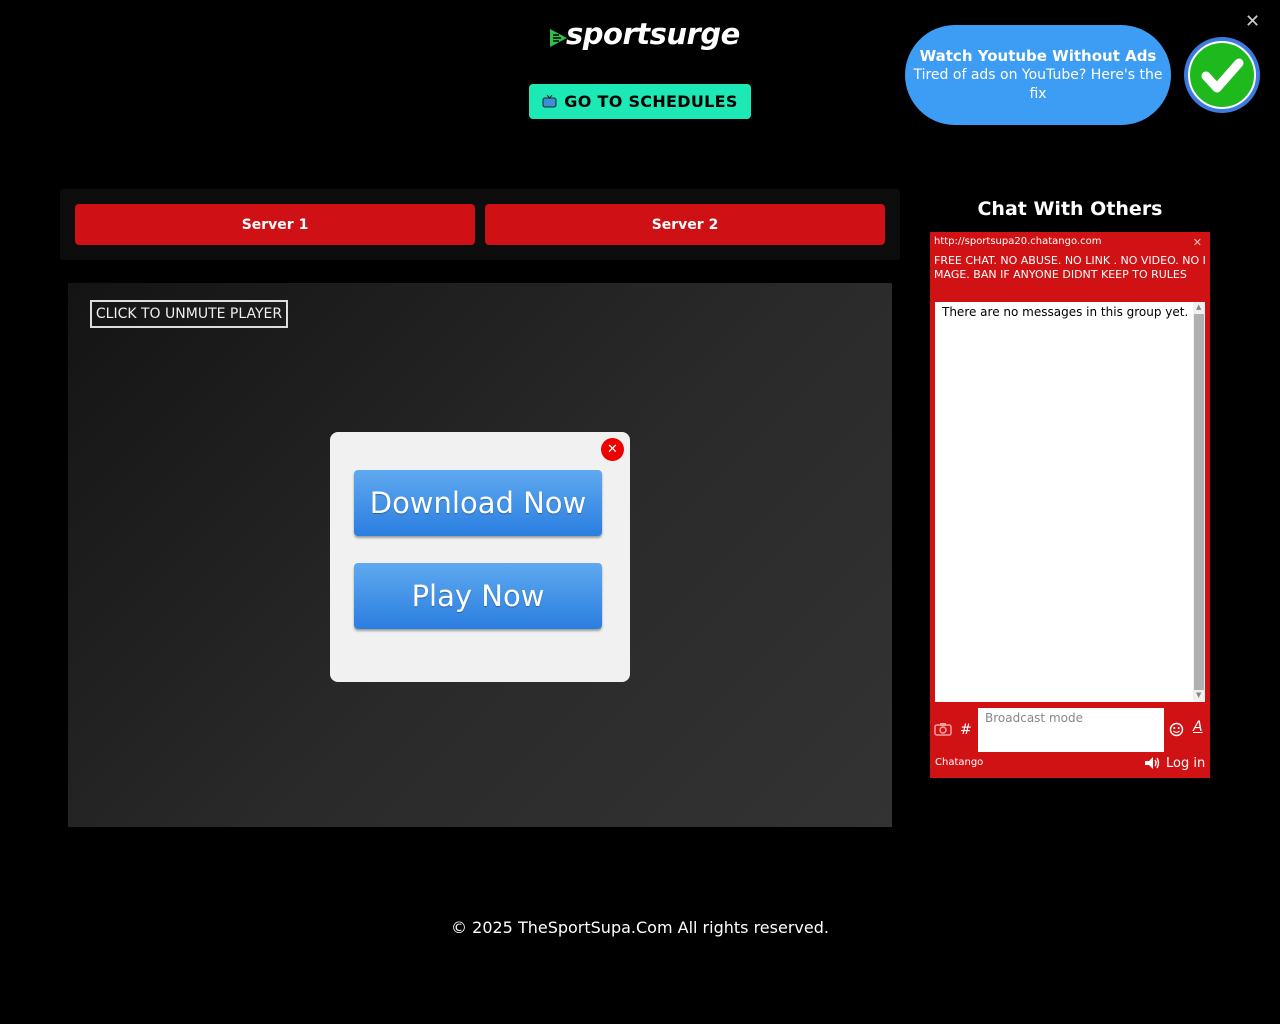  Describe the element at coordinates (189, 314) in the screenshot. I see `unmute-player-button: CLICK TO UNMUTE PLAYER` at that location.